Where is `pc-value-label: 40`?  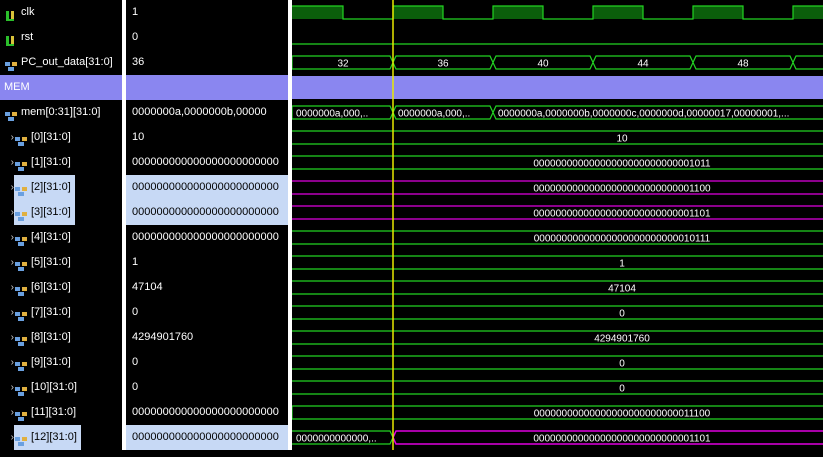
pc-value-label: 40 is located at coordinates (543, 64).